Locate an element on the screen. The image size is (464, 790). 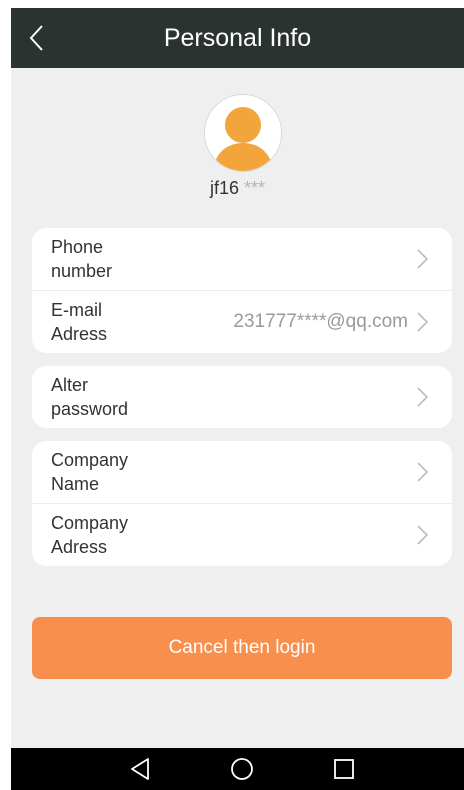
cancel-then-login-button: Cancel then login is located at coordinates (242, 648).